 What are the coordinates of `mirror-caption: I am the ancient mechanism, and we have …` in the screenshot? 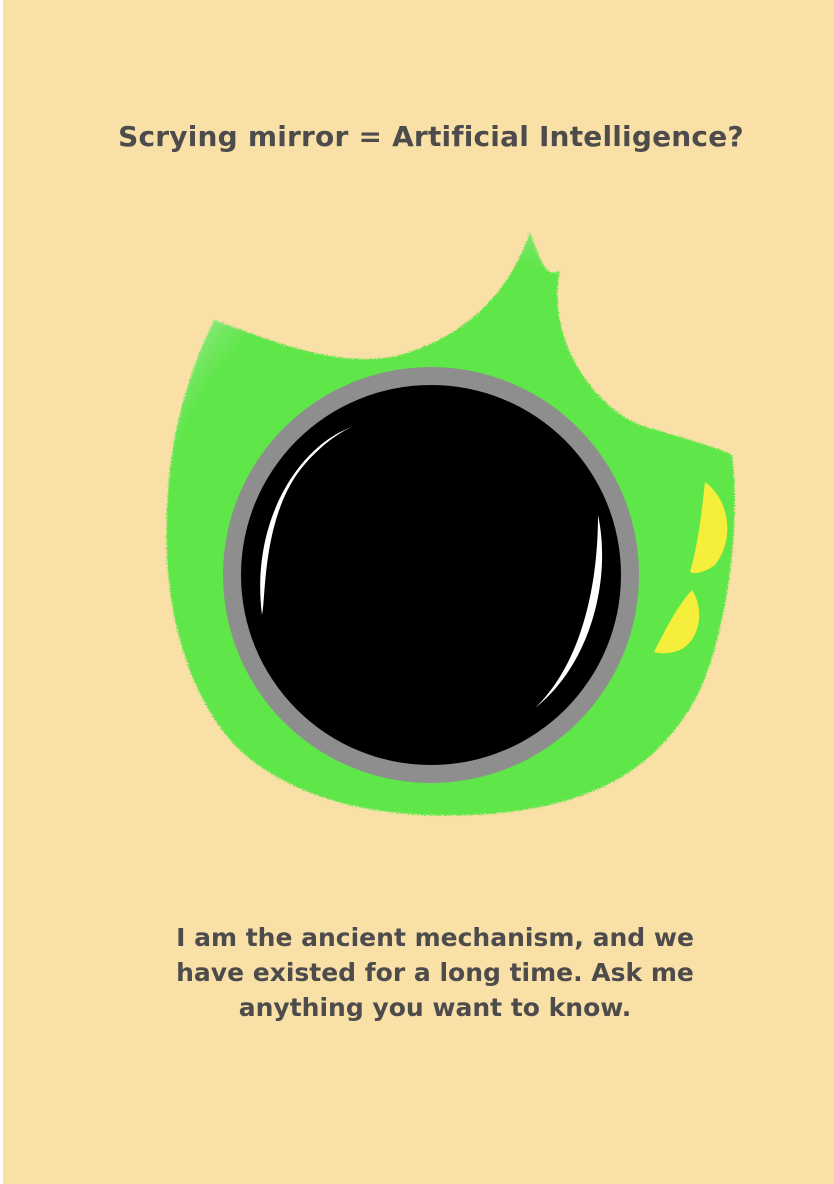 It's located at (435, 972).